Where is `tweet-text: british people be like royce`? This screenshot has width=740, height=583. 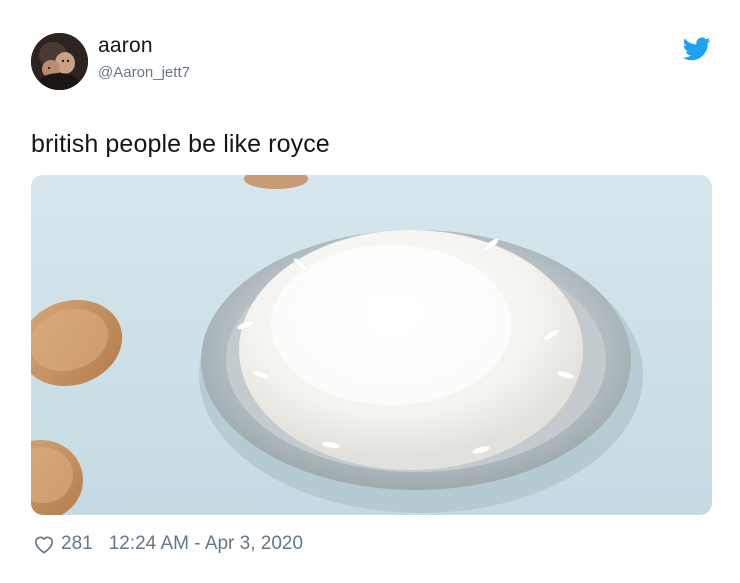 tweet-text: british people be like royce is located at coordinates (180, 144).